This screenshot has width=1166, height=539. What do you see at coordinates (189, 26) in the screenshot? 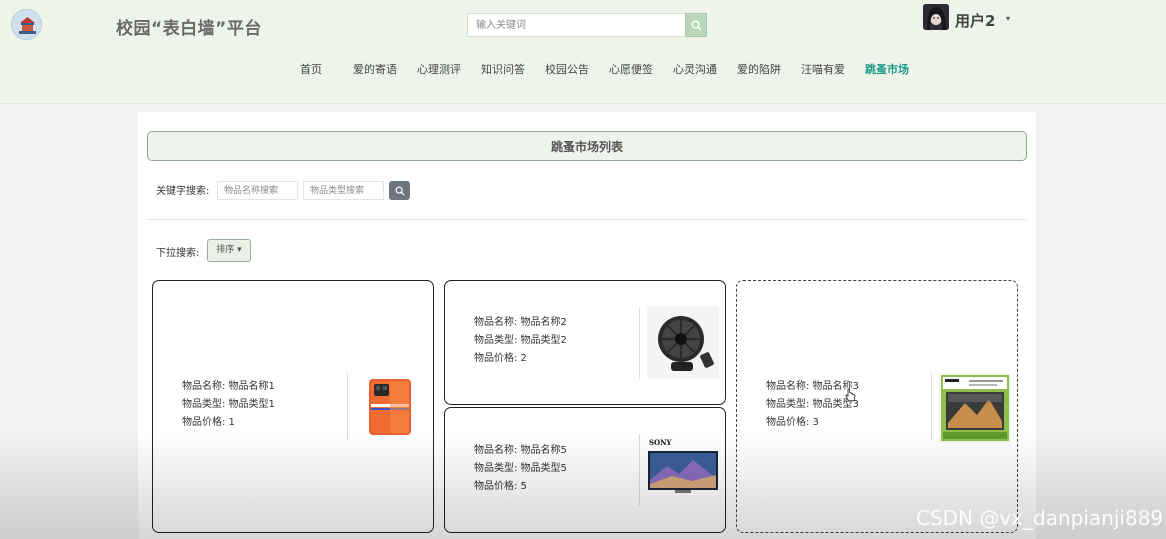
I see `site-title: 校园“表白墙”平台` at bounding box center [189, 26].